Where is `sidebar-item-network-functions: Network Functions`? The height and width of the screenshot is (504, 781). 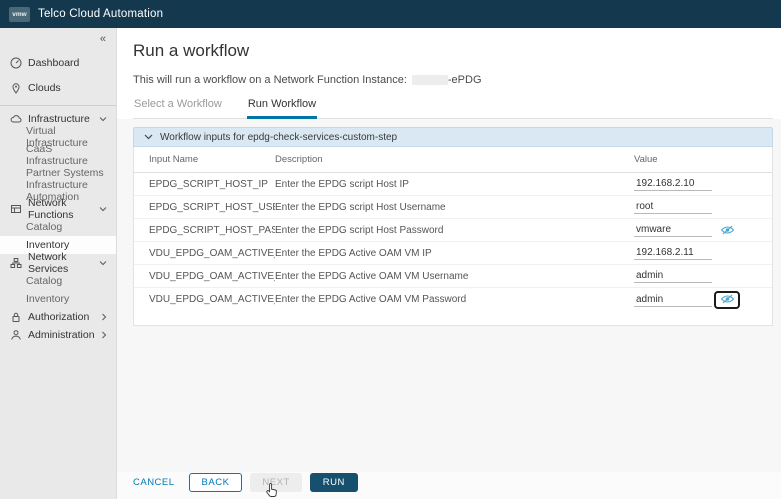 sidebar-item-network-functions: Network Functions is located at coordinates (58, 209).